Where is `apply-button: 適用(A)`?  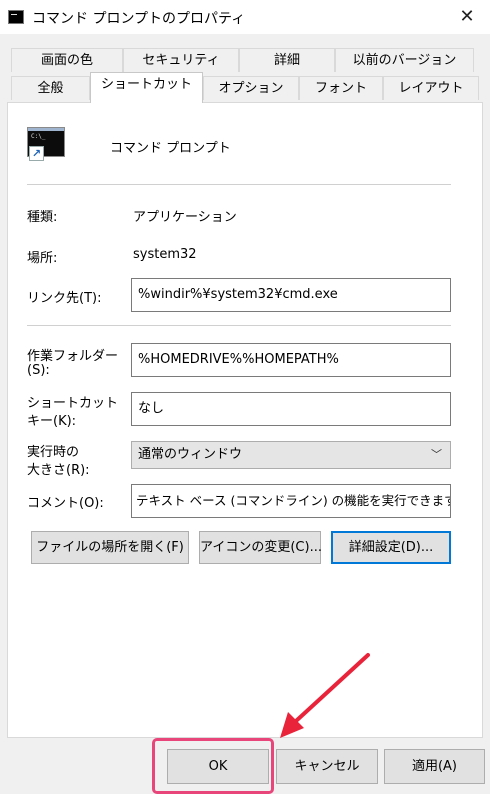
apply-button: 適用(A) is located at coordinates (434, 766).